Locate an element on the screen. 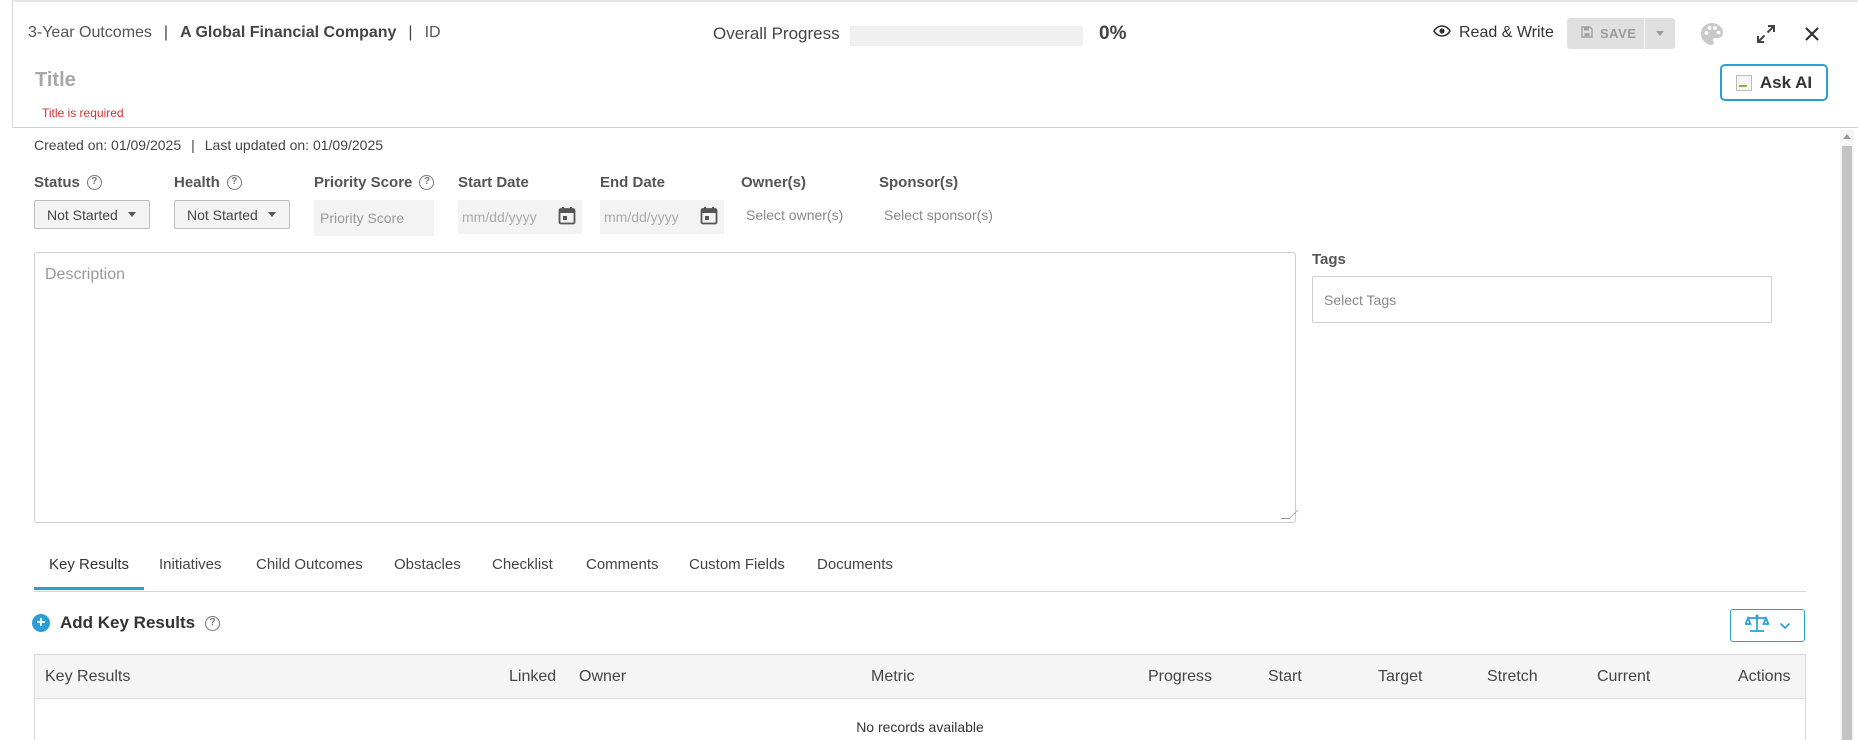 The width and height of the screenshot is (1858, 740). health-dropdown: Not Started is located at coordinates (232, 214).